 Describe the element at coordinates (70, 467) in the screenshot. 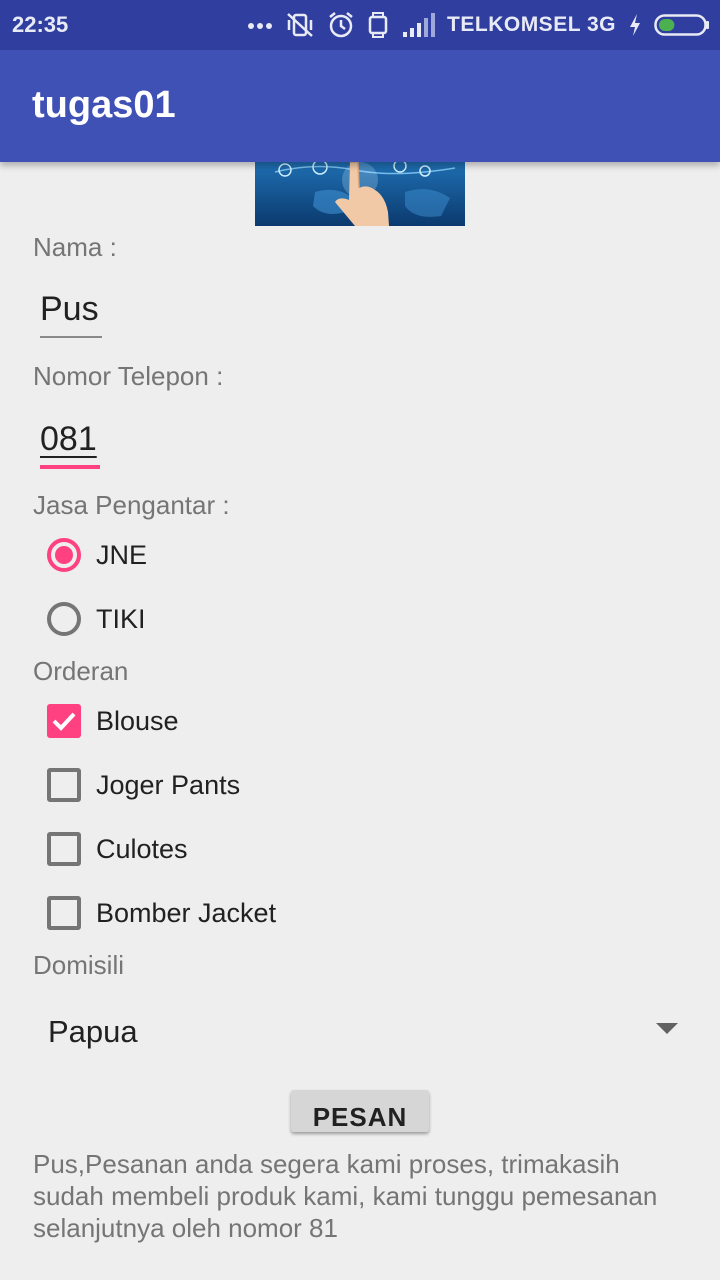

I see `phone-field-underline` at that location.